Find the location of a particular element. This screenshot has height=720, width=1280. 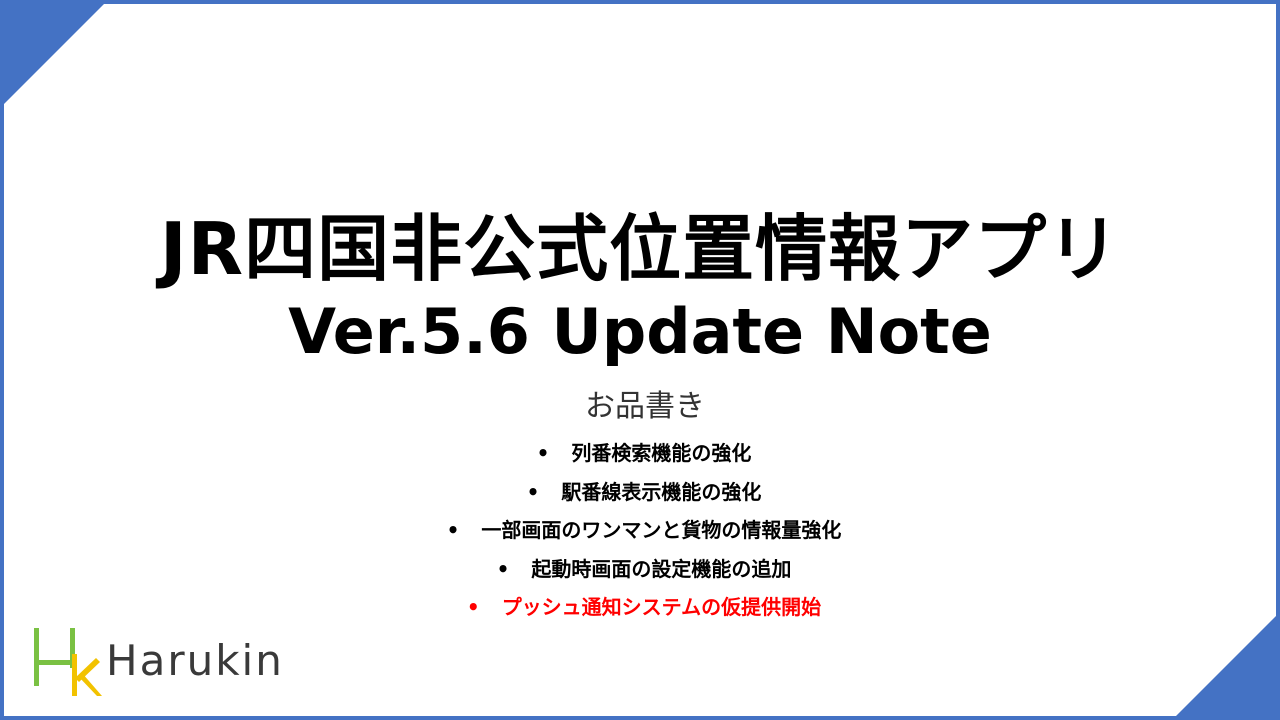

update-item: • 一部画面のワンマンと貨物の情報量強化 is located at coordinates (640, 530).